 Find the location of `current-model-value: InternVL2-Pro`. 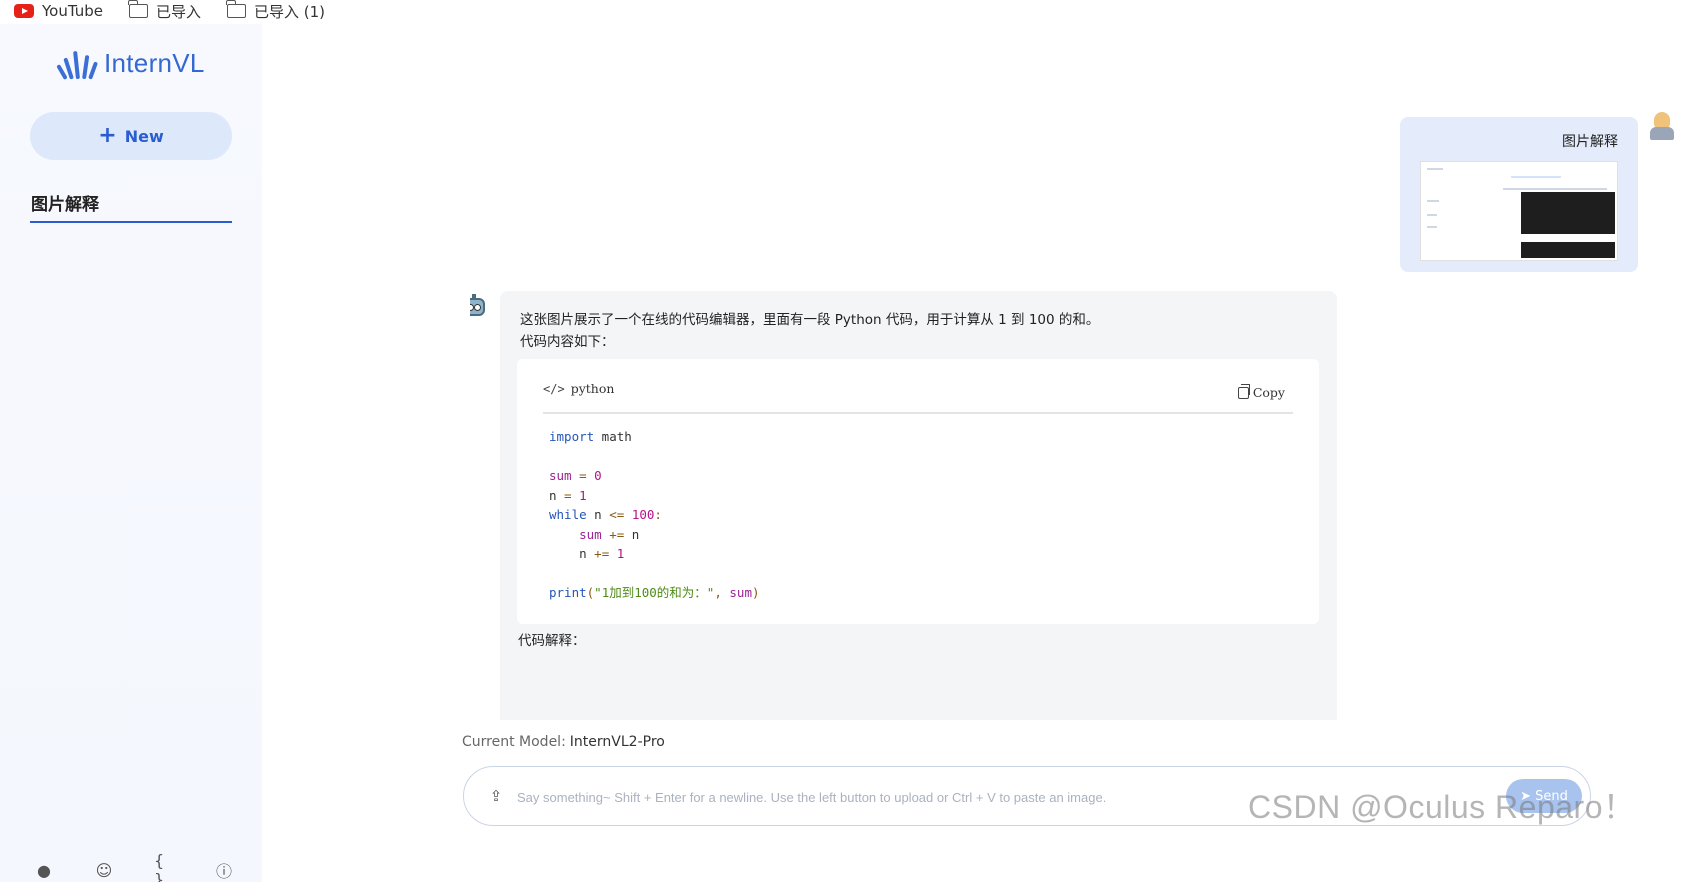

current-model-value: InternVL2-Pro is located at coordinates (617, 742).